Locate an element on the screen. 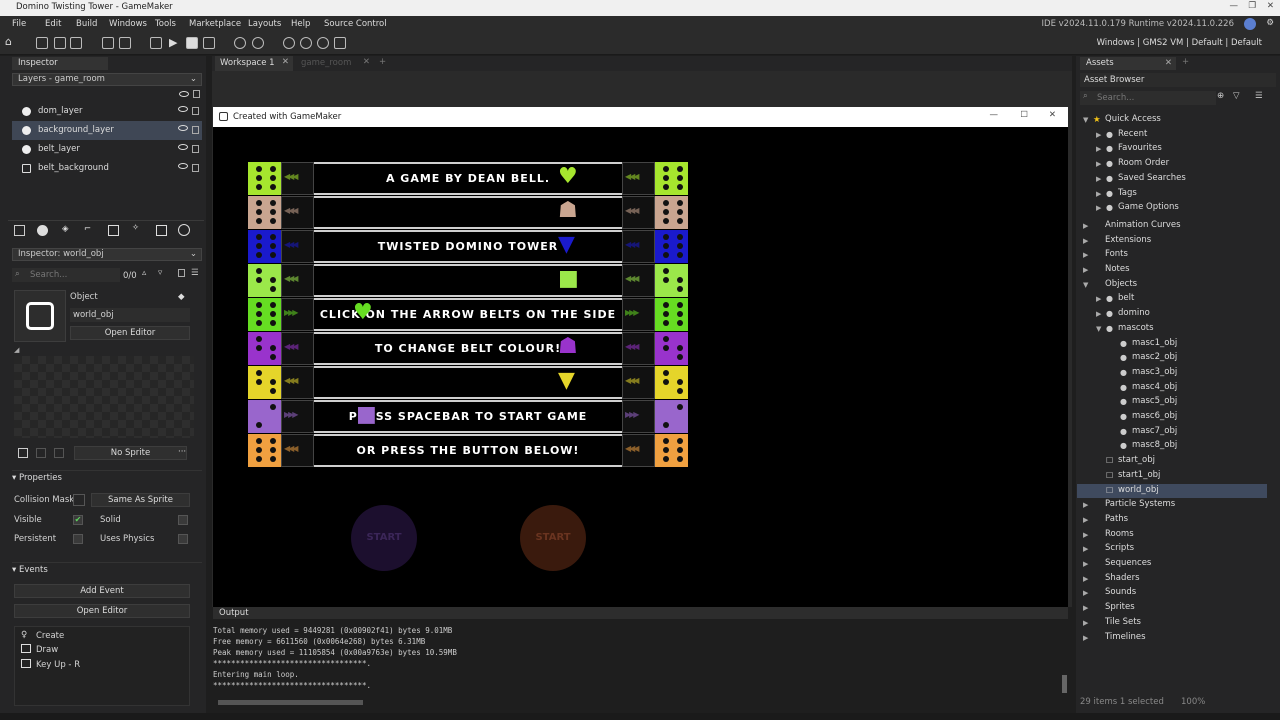 The image size is (1280, 720). minimize-icon: — is located at coordinates (994, 115).